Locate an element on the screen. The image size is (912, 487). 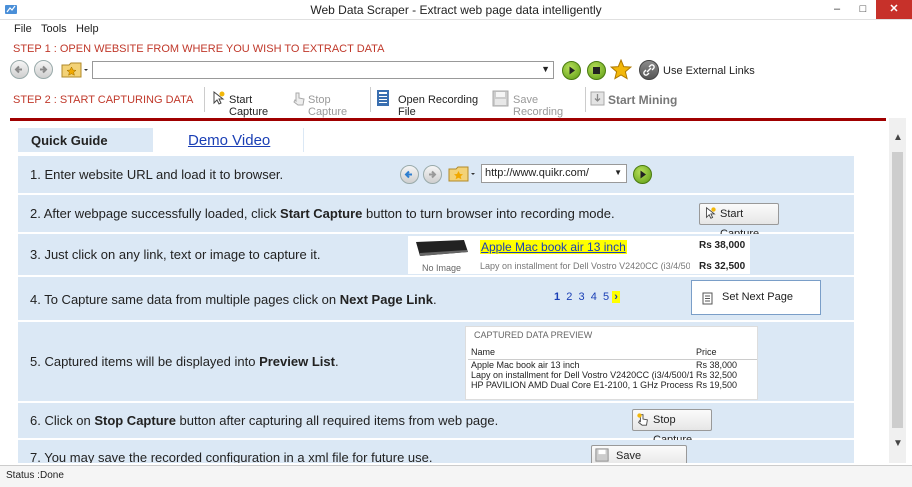
set-next-page-label: Set Next Page is located at coordinates (757, 297).